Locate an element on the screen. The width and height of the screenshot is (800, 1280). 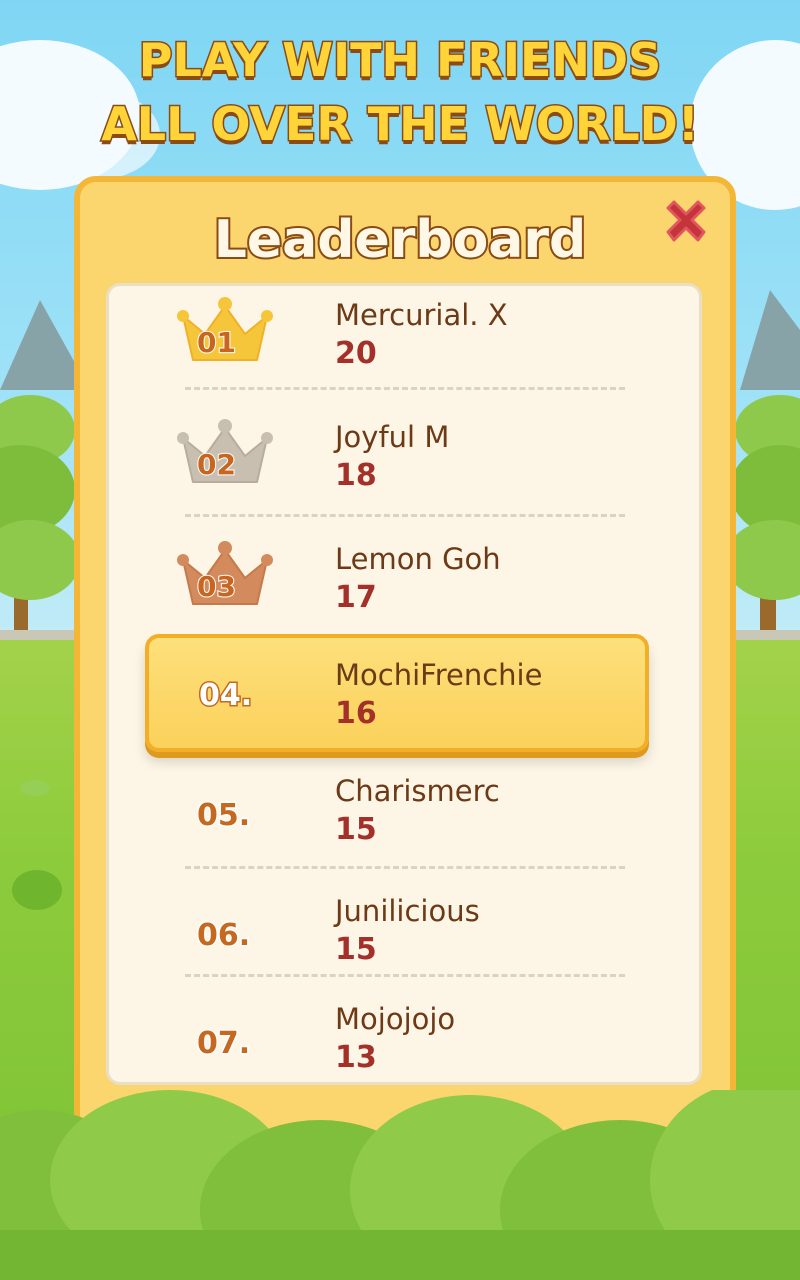
leaderboard-row: 01 Mercurial. X 20 is located at coordinates (404, 344).